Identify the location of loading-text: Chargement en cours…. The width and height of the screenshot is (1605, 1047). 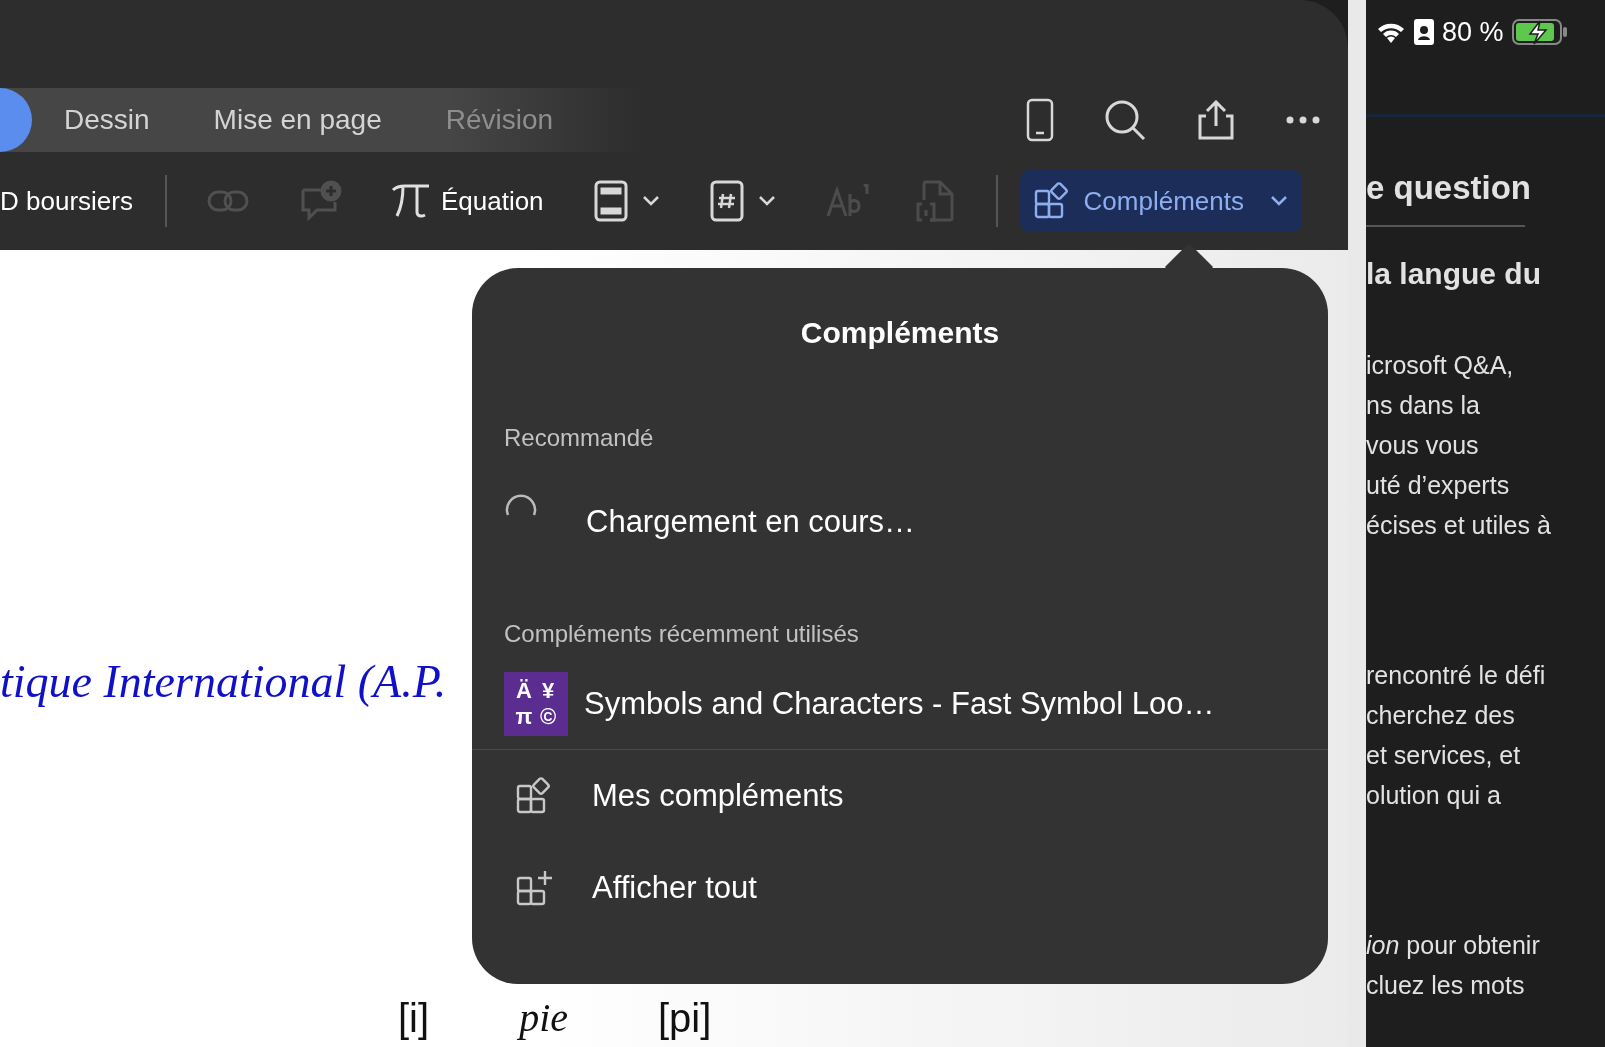
(751, 521).